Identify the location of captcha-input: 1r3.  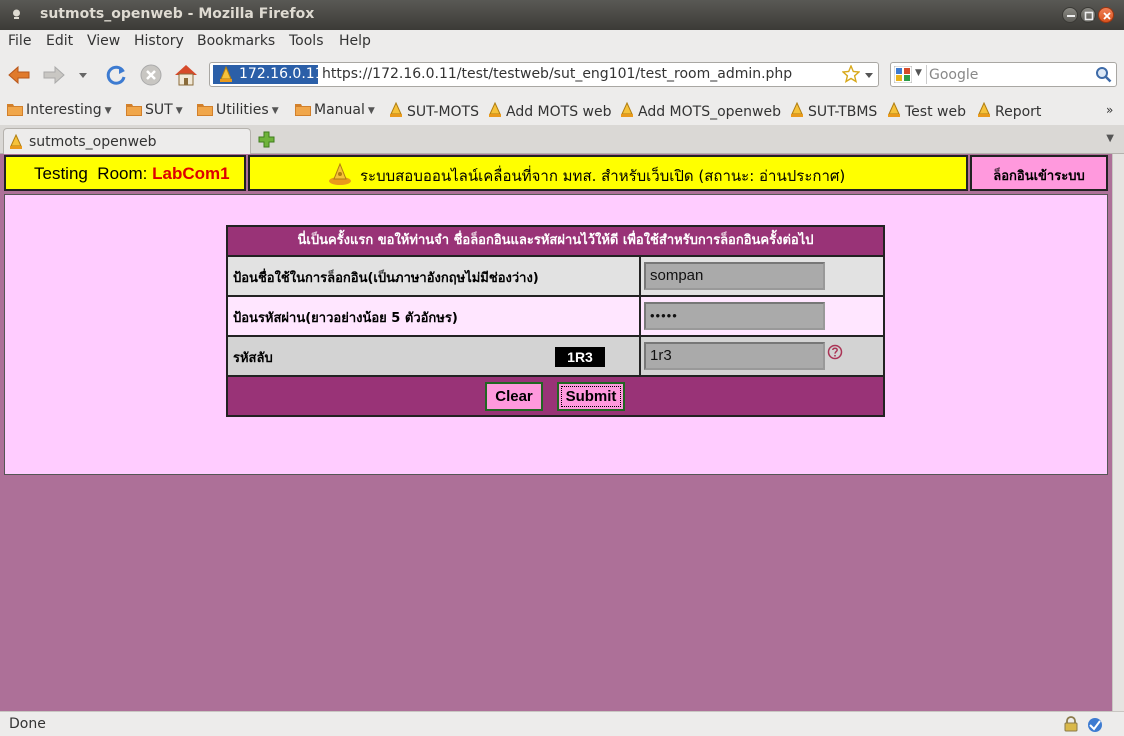
(734, 356).